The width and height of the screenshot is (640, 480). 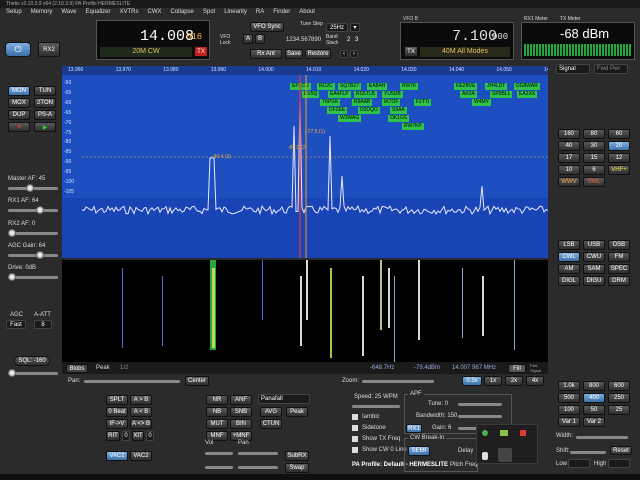 What do you see at coordinates (588, 452) in the screenshot?
I see `shift-slider` at bounding box center [588, 452].